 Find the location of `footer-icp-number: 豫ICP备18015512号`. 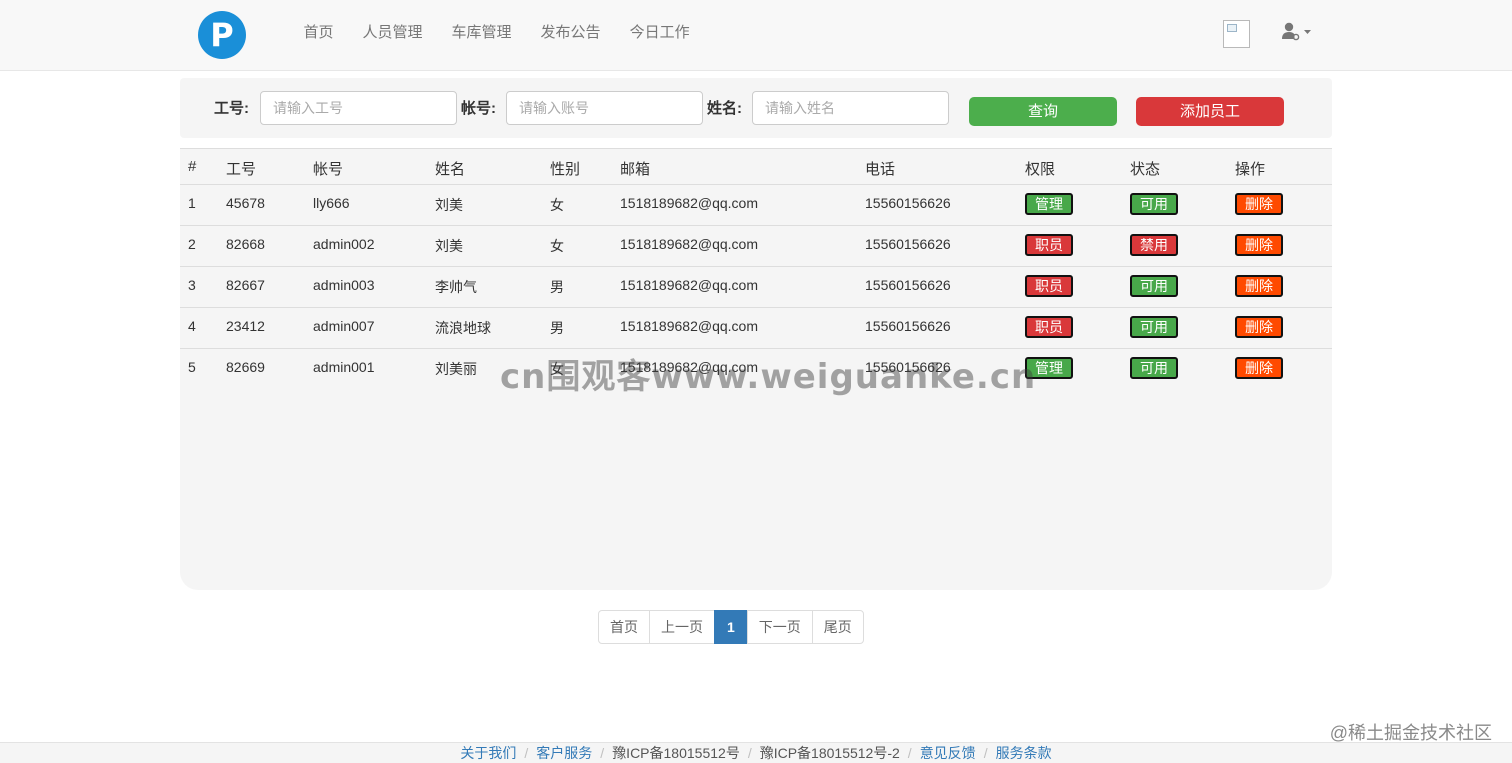

footer-icp-number: 豫ICP备18015512号 is located at coordinates (676, 753).